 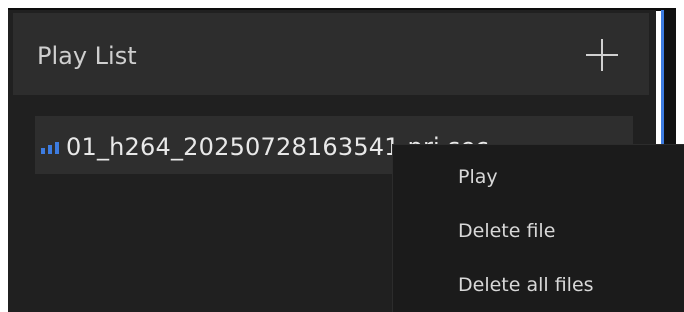 What do you see at coordinates (526, 285) in the screenshot?
I see `context-menu-delete-all-files: Delete all files` at bounding box center [526, 285].